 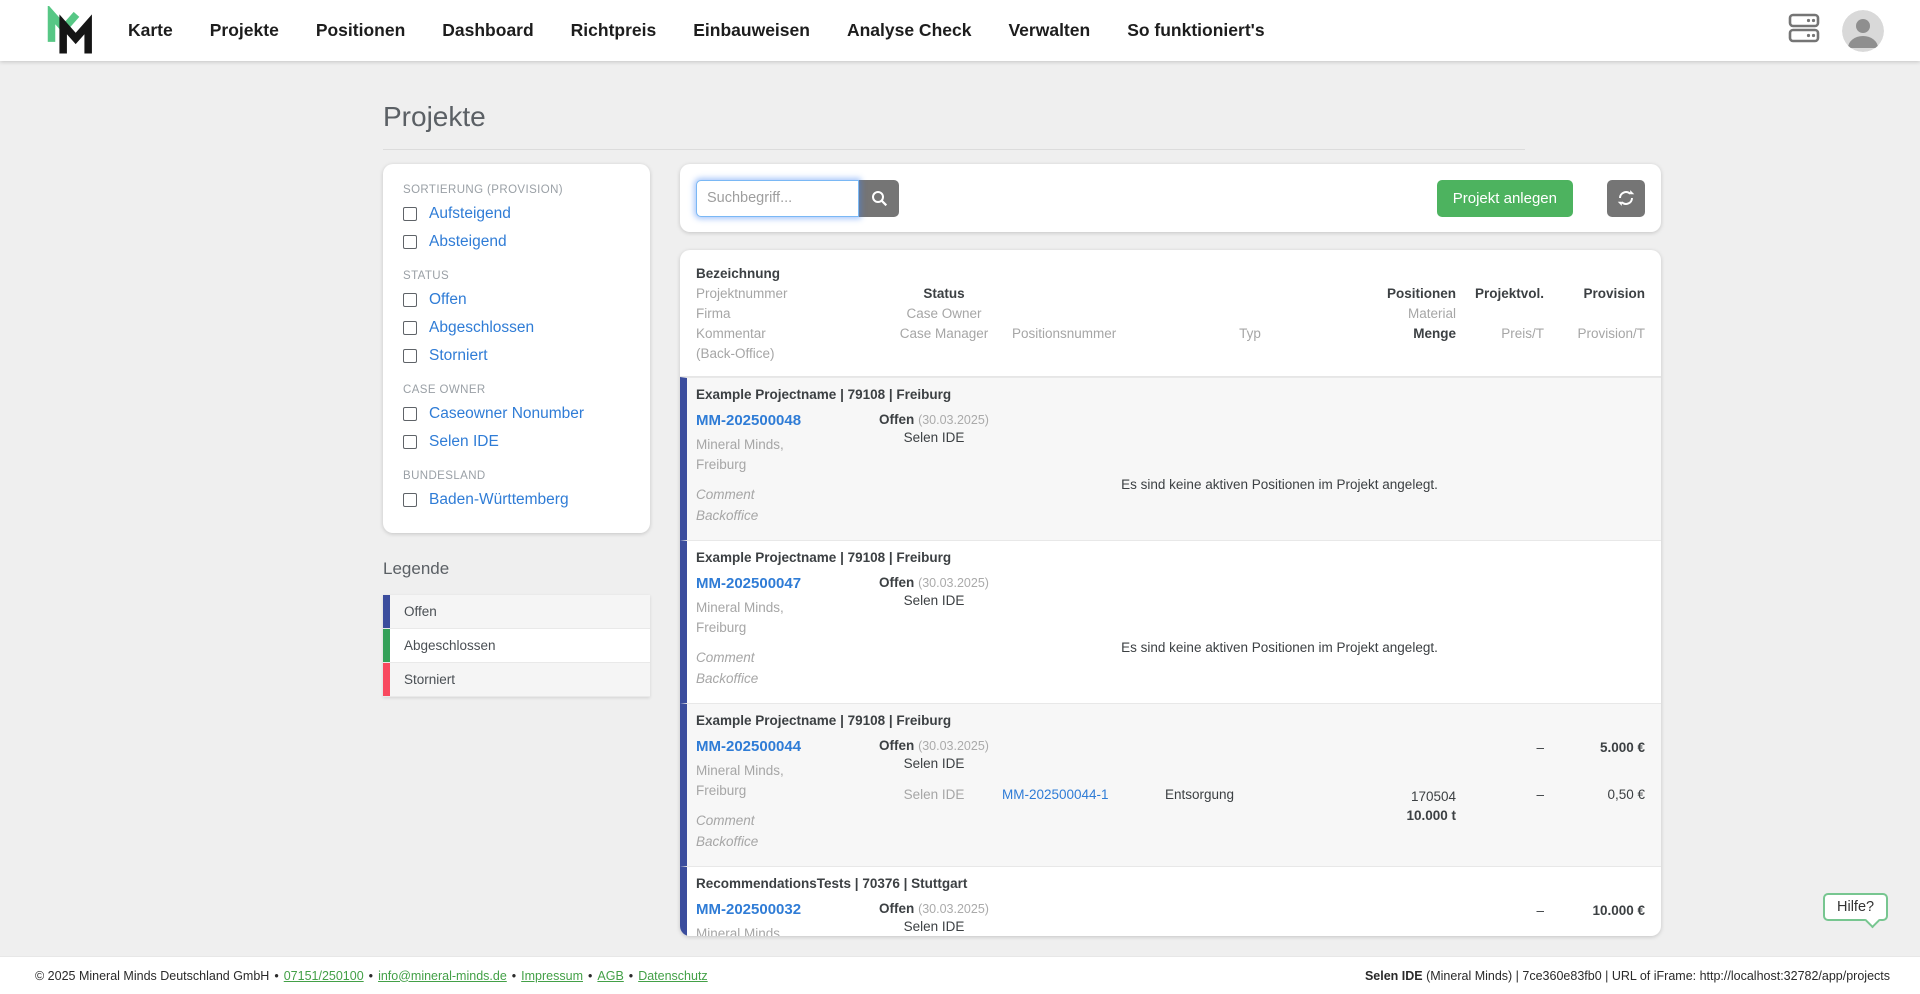 I want to click on footer-email-link: info@mineral-minds.de, so click(x=442, y=976).